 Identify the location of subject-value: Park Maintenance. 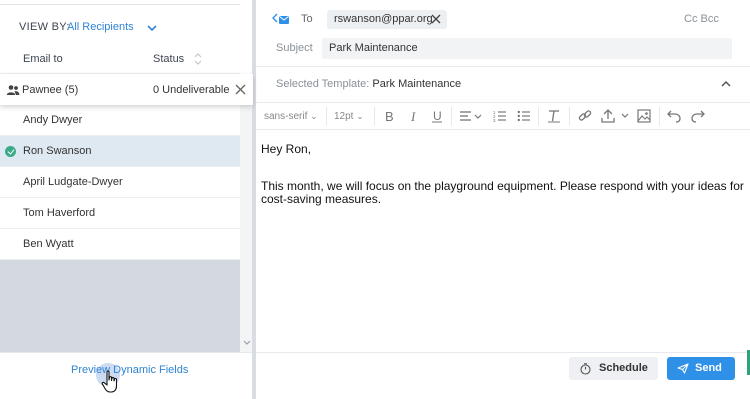
(373, 48).